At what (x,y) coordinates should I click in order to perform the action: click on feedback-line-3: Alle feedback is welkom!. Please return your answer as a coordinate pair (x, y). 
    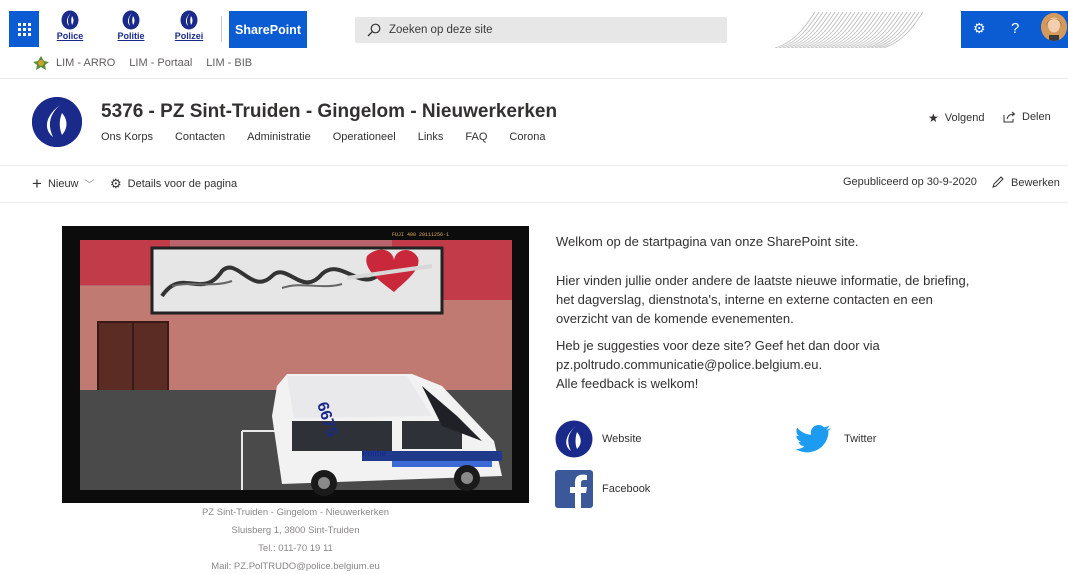
    Looking at the image, I should click on (627, 383).